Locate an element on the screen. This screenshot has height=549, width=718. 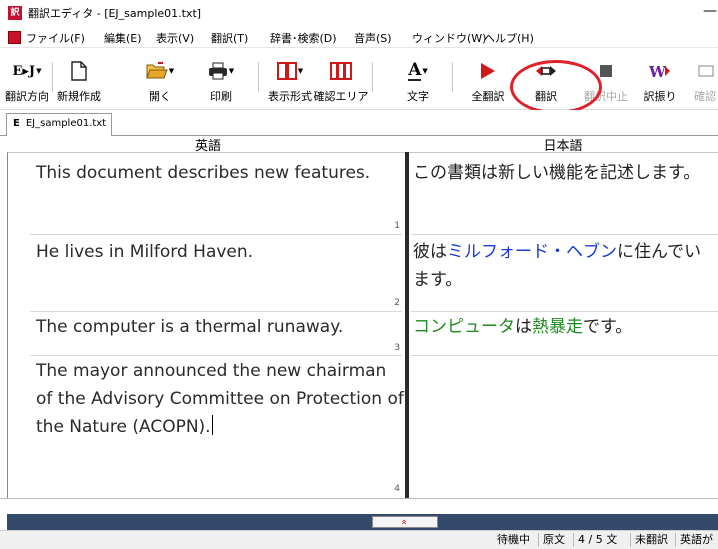
target-sentence-1: この書類は新しい機能を記述します。 is located at coordinates (565, 173).